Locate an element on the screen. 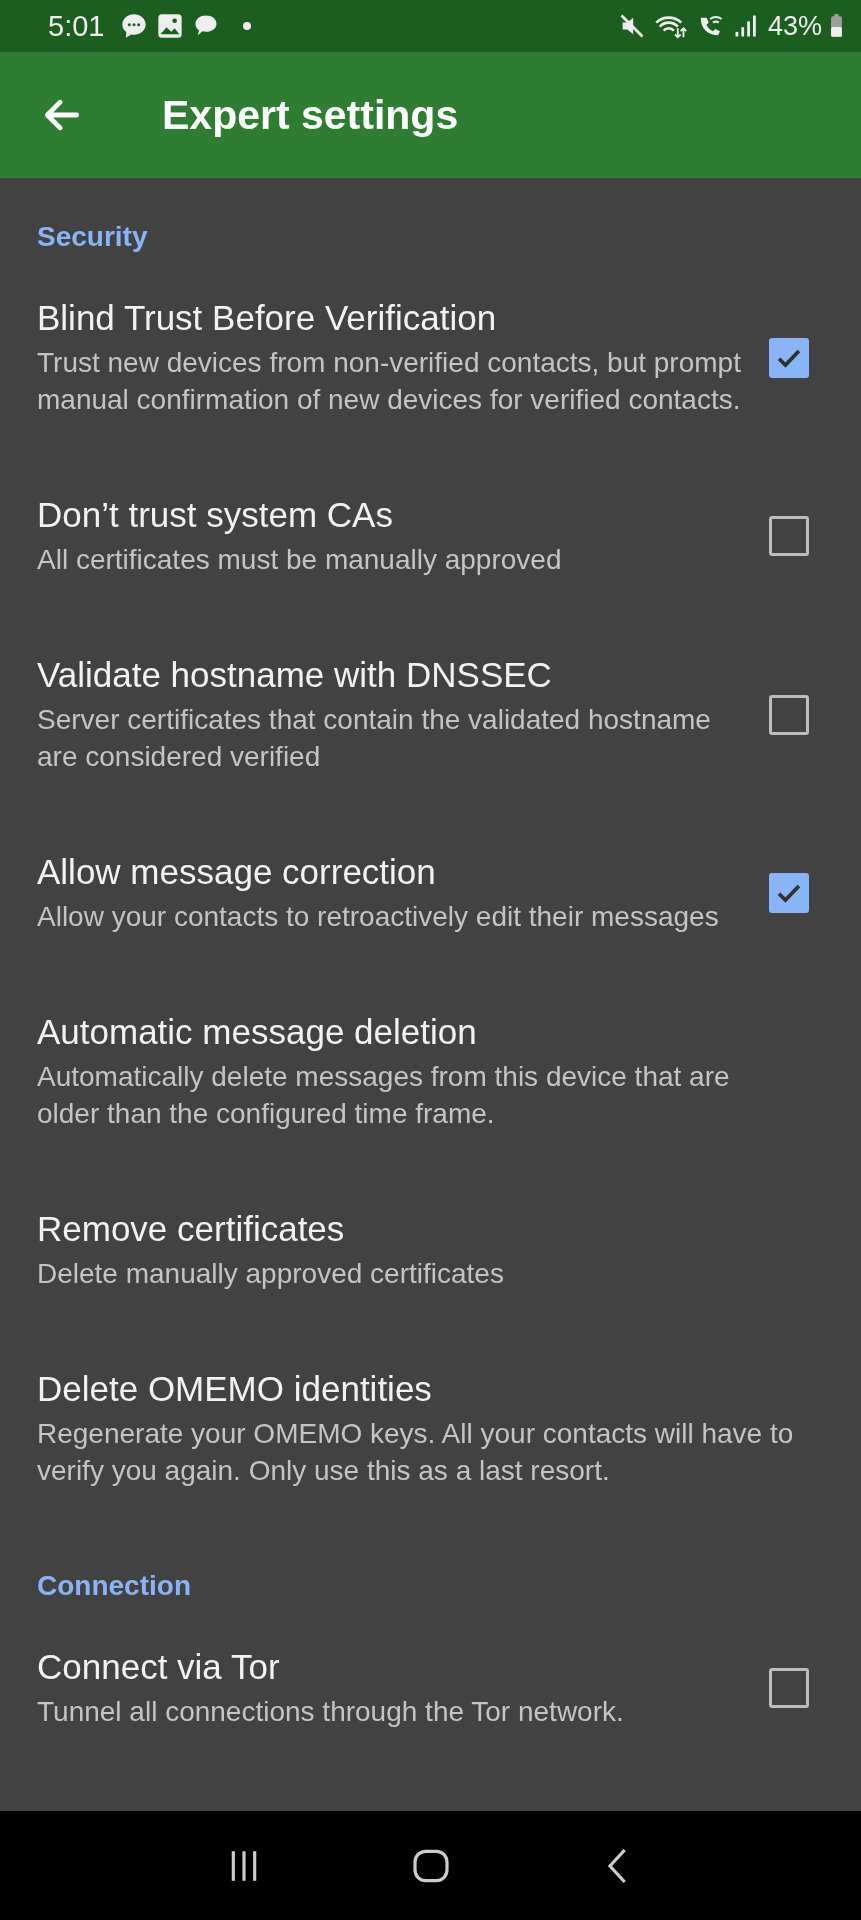 This screenshot has width=861, height=1920. battery-percentage: 43% is located at coordinates (794, 26).